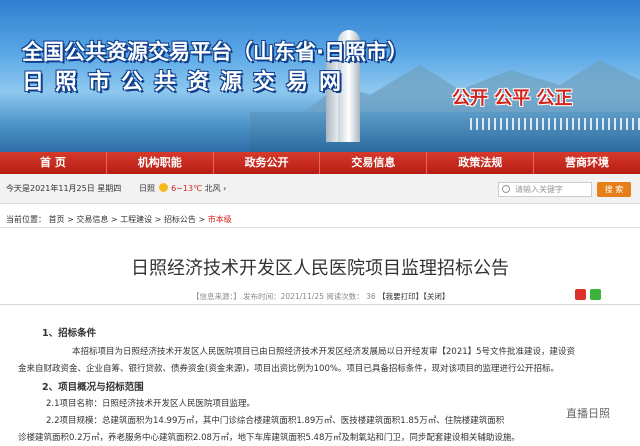 Image resolution: width=640 pixels, height=446 pixels. I want to click on weather-city: 日照, so click(147, 188).